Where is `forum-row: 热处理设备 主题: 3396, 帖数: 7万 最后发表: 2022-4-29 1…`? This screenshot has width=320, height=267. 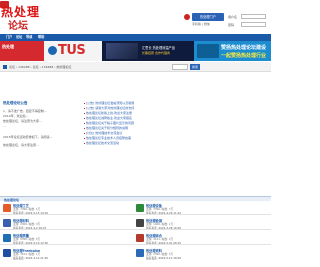 forum-row: 热处理设备 主题: 3396, 帖数: 7万 最后发表: 2022-4-29 1… is located at coordinates (203, 208).